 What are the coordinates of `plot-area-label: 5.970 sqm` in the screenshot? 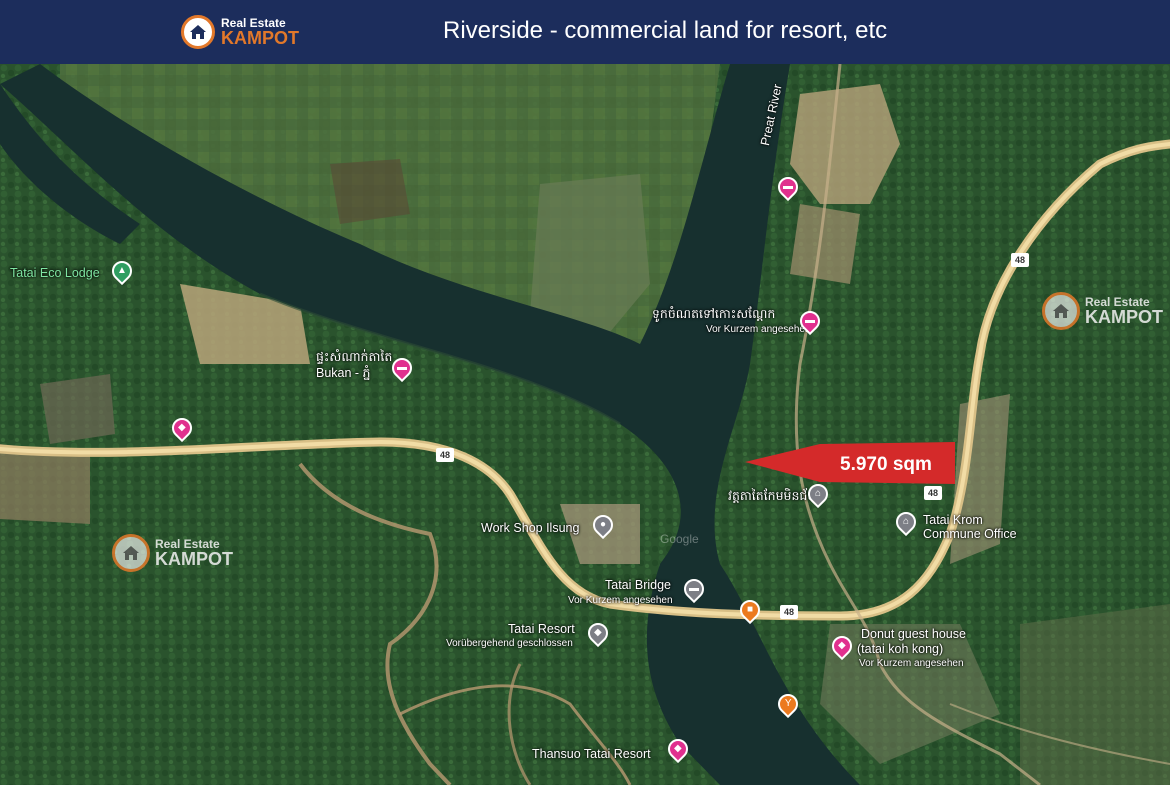 It's located at (886, 464).